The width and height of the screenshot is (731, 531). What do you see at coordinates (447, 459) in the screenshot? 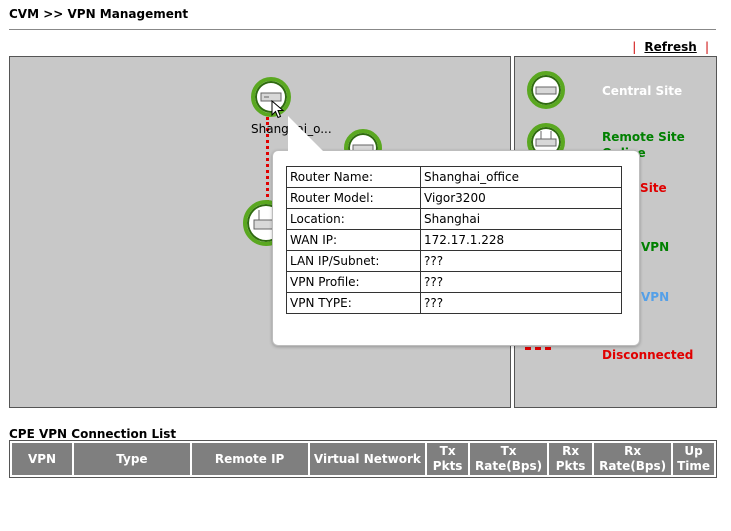
I see `column-header-tx-pkts: Tx Pkts` at bounding box center [447, 459].